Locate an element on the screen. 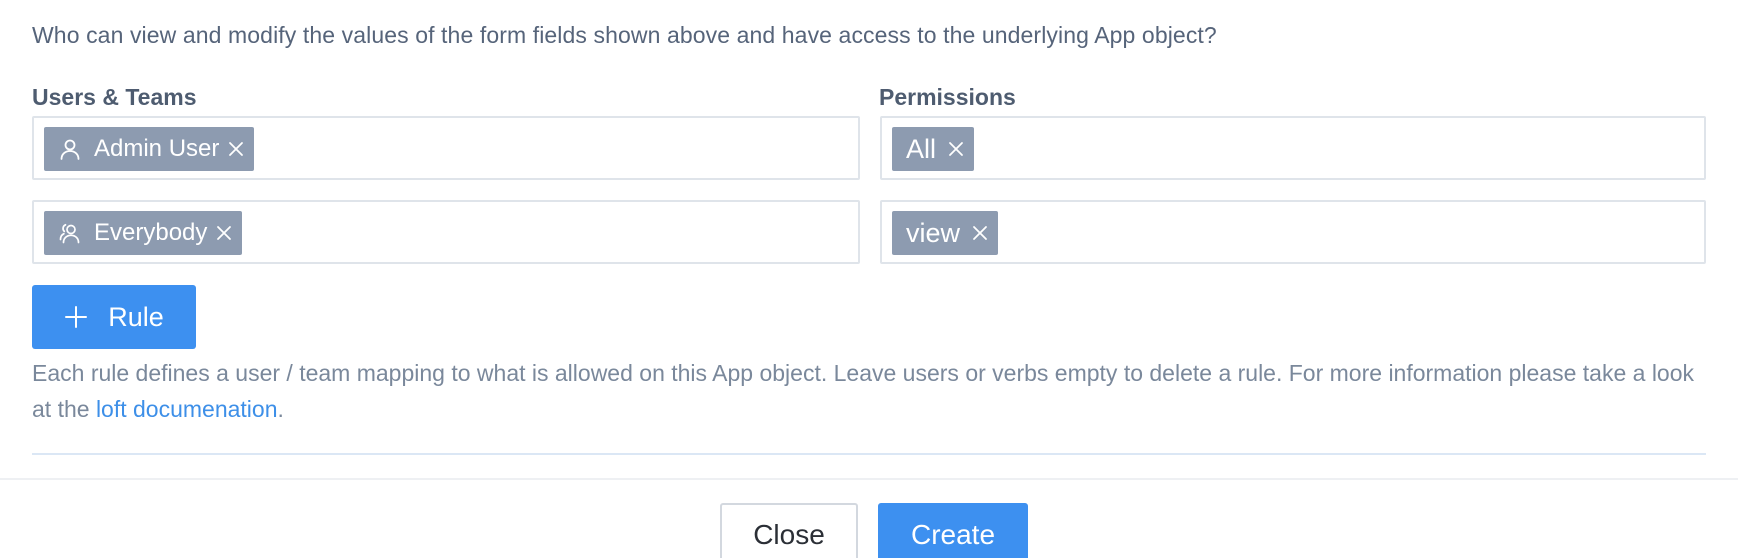 Image resolution: width=1738 pixels, height=558 pixels. rule-1-users-input: Admin User is located at coordinates (446, 148).